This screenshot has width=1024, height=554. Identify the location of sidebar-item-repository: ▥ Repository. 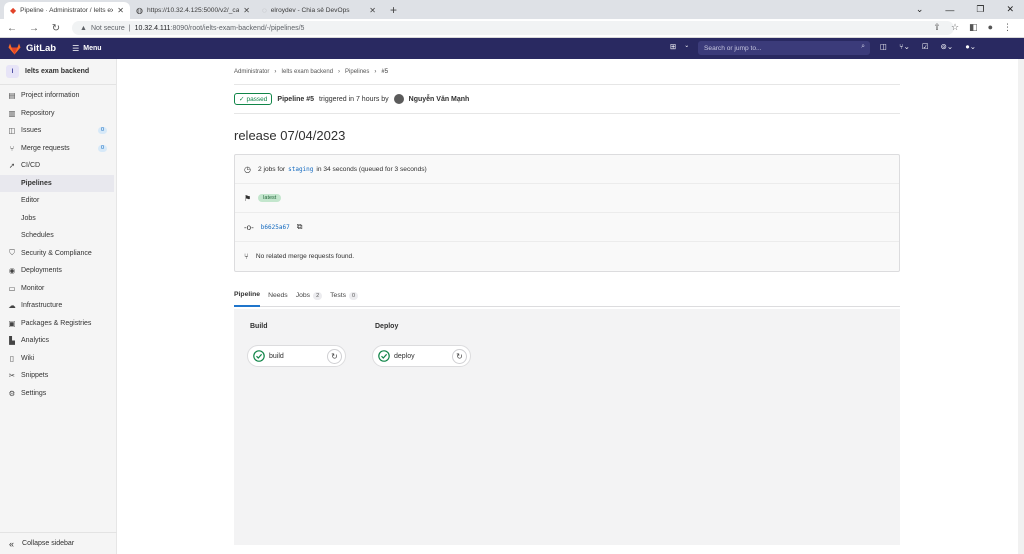
(58, 114).